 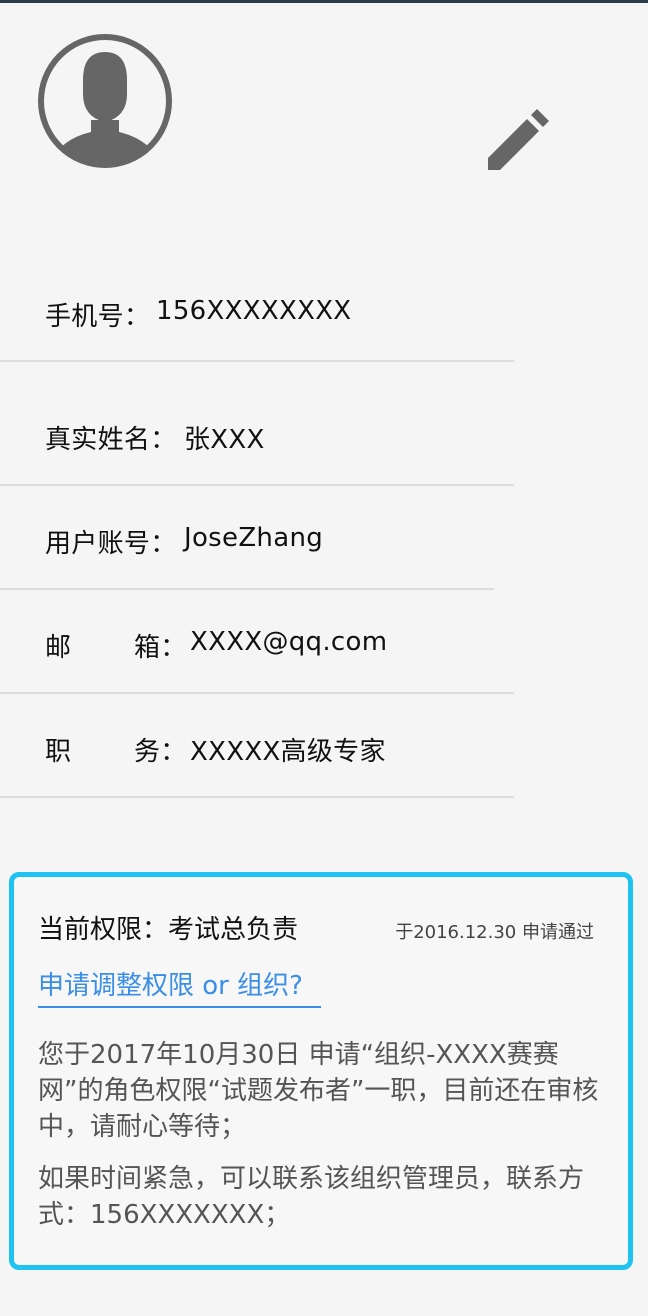 I want to click on account-value: JoseZhang, so click(x=254, y=538).